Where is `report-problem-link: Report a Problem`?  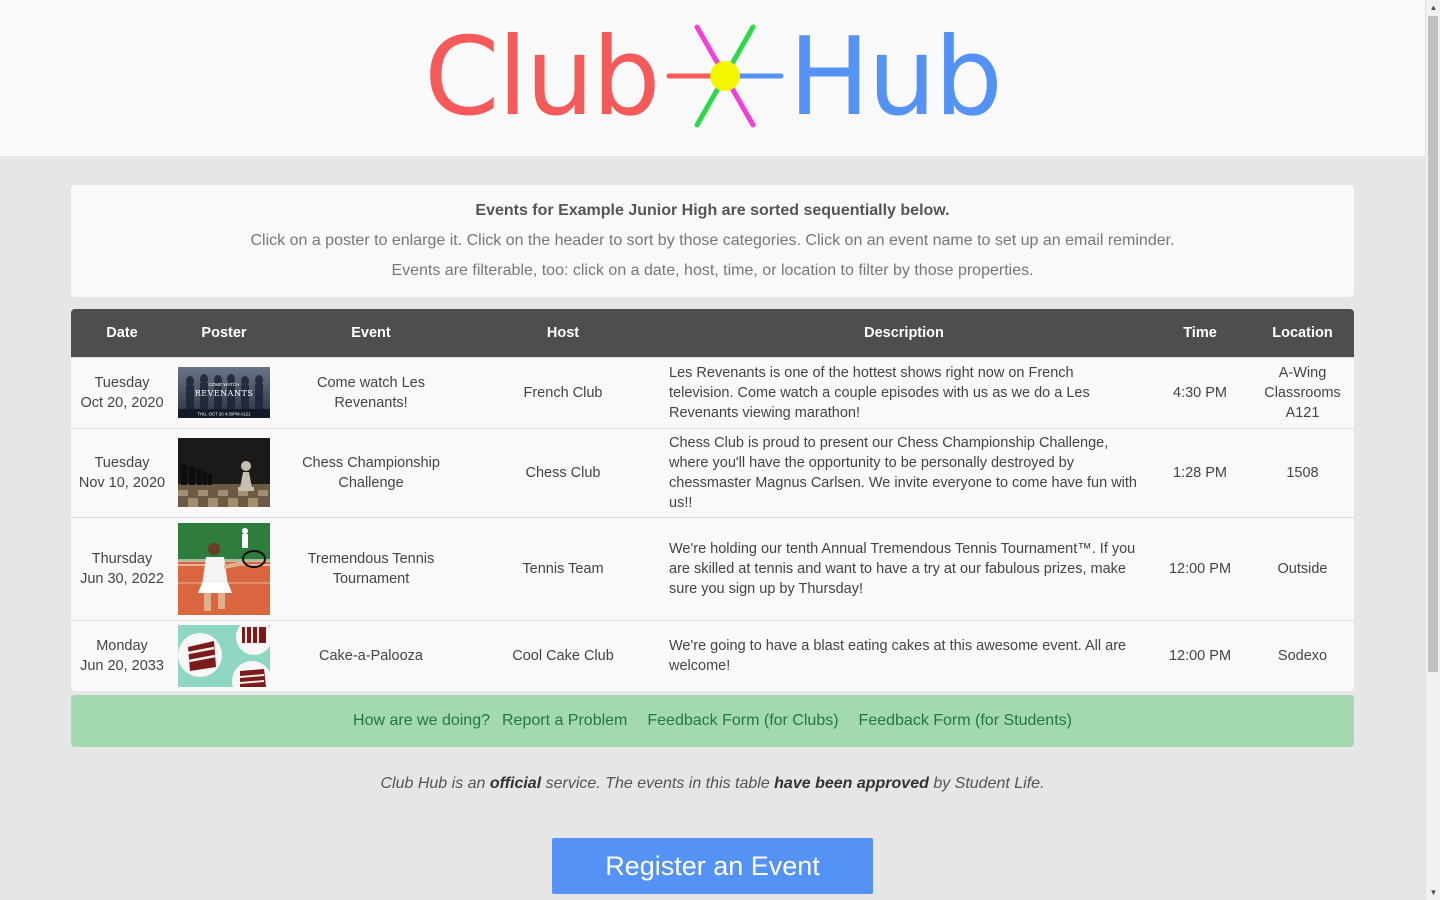 report-problem-link: Report a Problem is located at coordinates (564, 721).